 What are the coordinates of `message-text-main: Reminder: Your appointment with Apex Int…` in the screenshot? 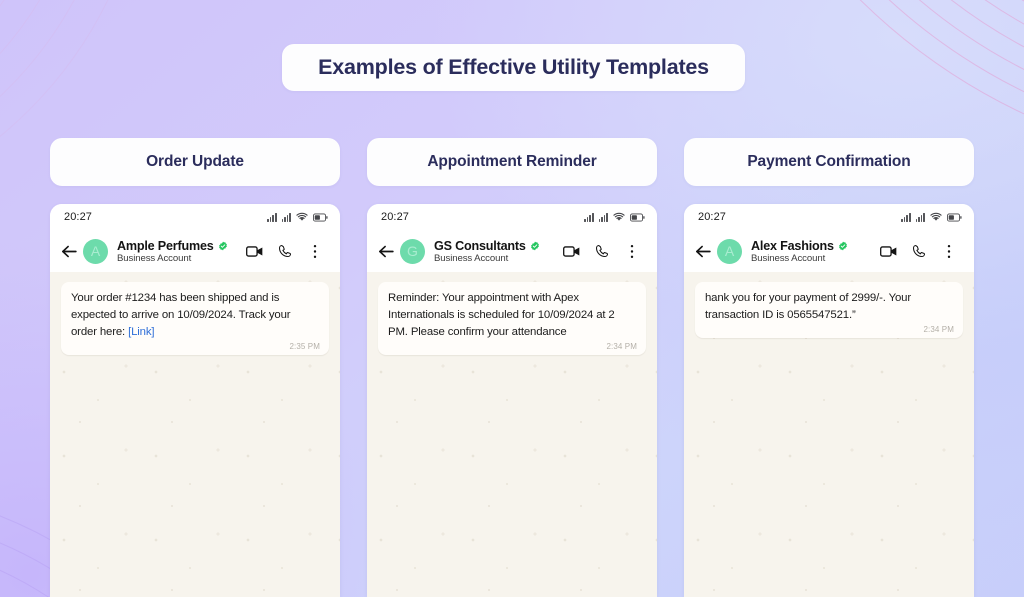 It's located at (501, 315).